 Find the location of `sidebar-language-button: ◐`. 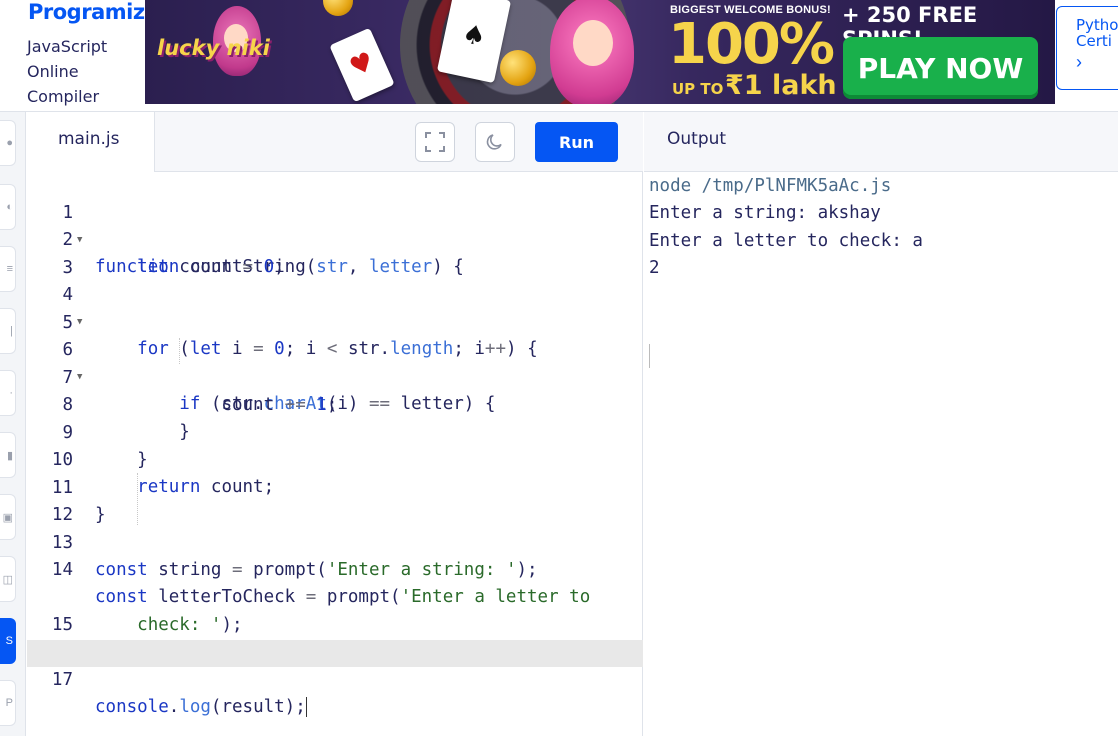

sidebar-language-button: ◐ is located at coordinates (8, 207).